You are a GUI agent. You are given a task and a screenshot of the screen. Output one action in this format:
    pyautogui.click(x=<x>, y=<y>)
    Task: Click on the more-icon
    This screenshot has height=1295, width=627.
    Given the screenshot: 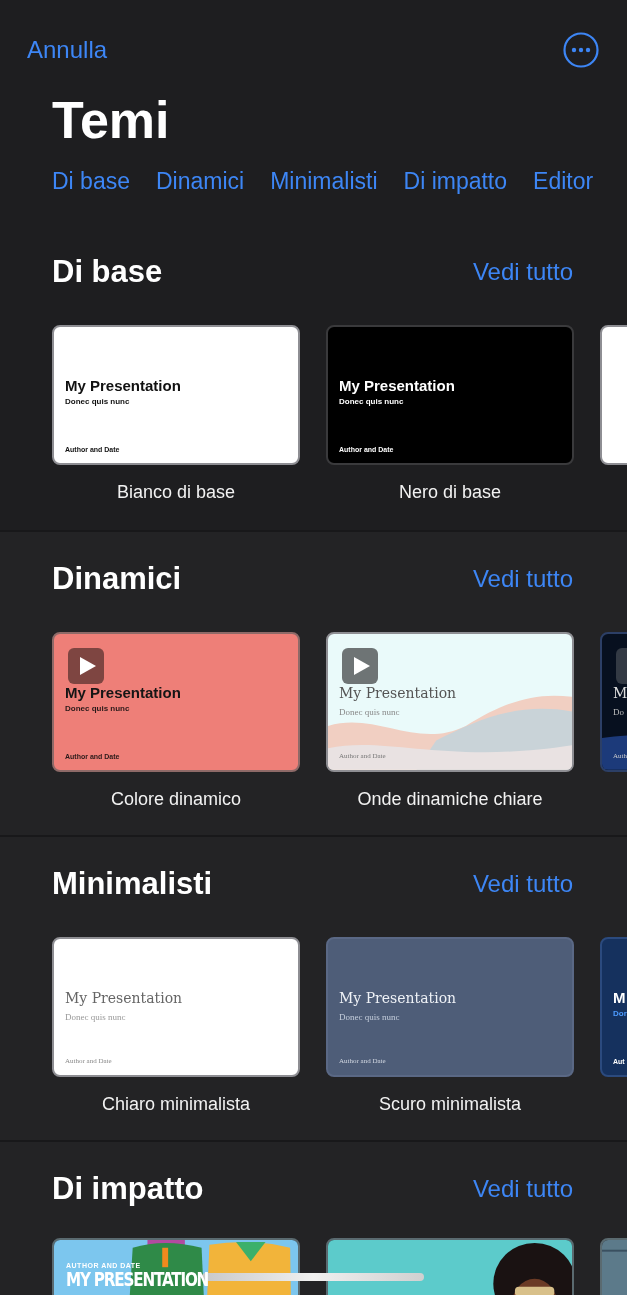 What is the action you would take?
    pyautogui.click(x=581, y=50)
    